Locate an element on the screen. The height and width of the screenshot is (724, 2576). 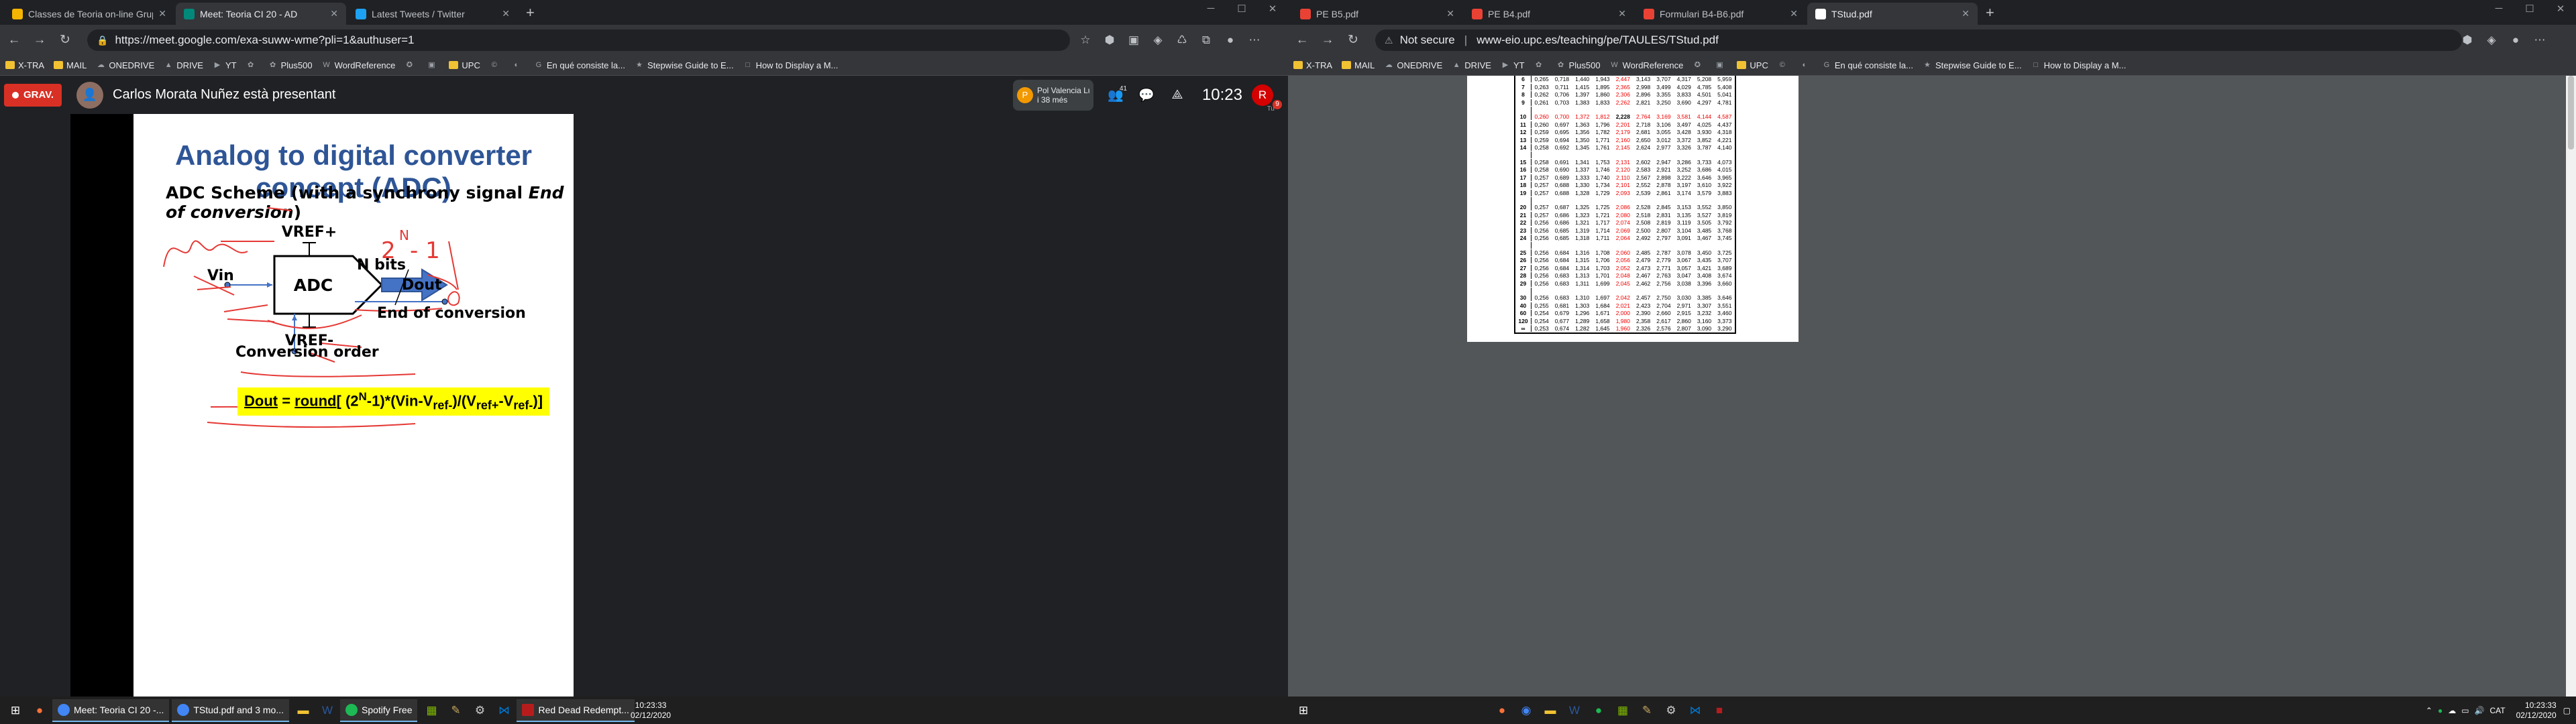
user-avatar: R9 is located at coordinates (1267, 97).